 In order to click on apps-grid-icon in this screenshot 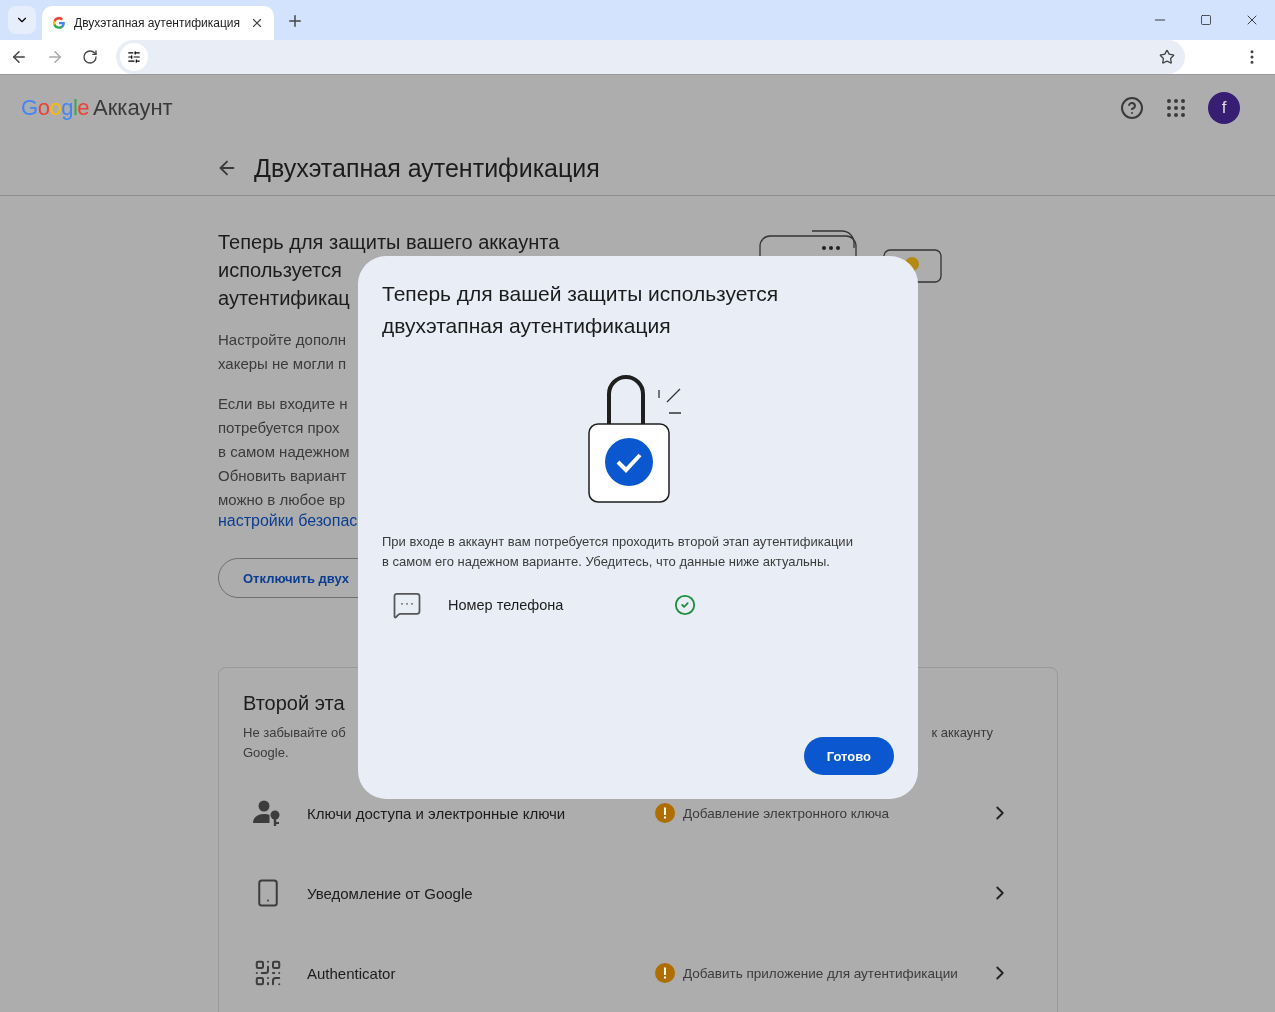, I will do `click(1176, 108)`.